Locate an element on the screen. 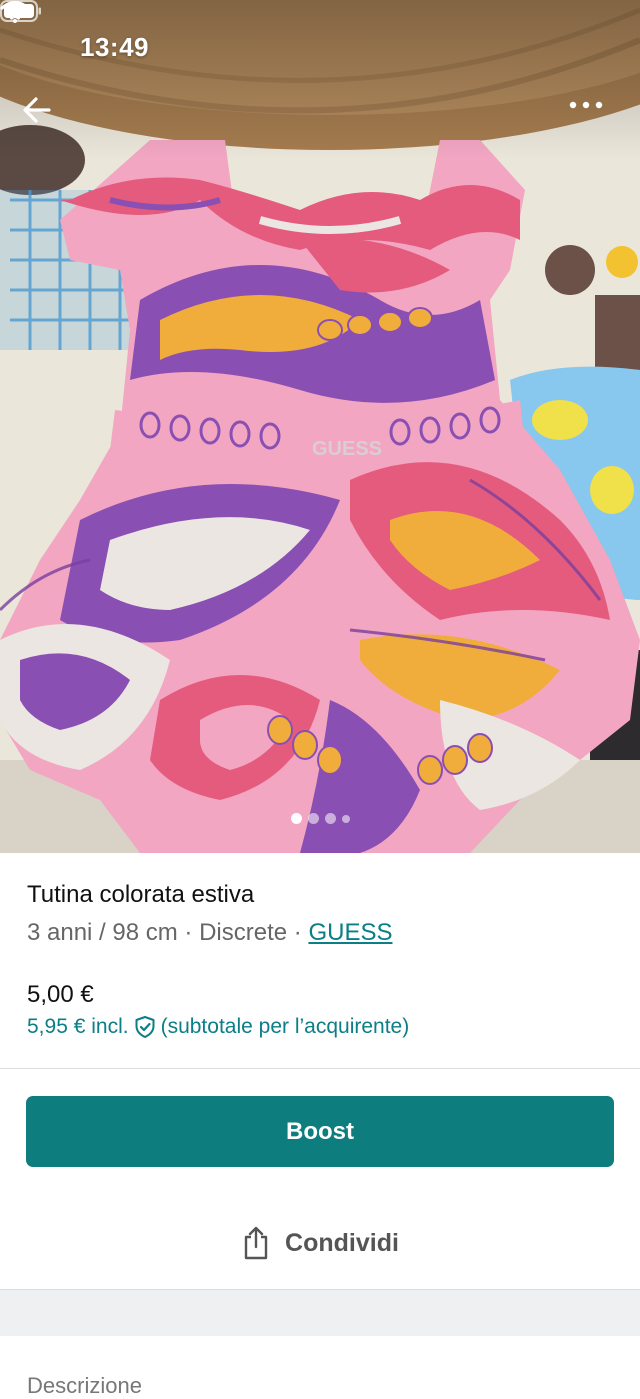  item-meta: 3 anni / 98 cm · Discrete · GUESS is located at coordinates (209, 933).